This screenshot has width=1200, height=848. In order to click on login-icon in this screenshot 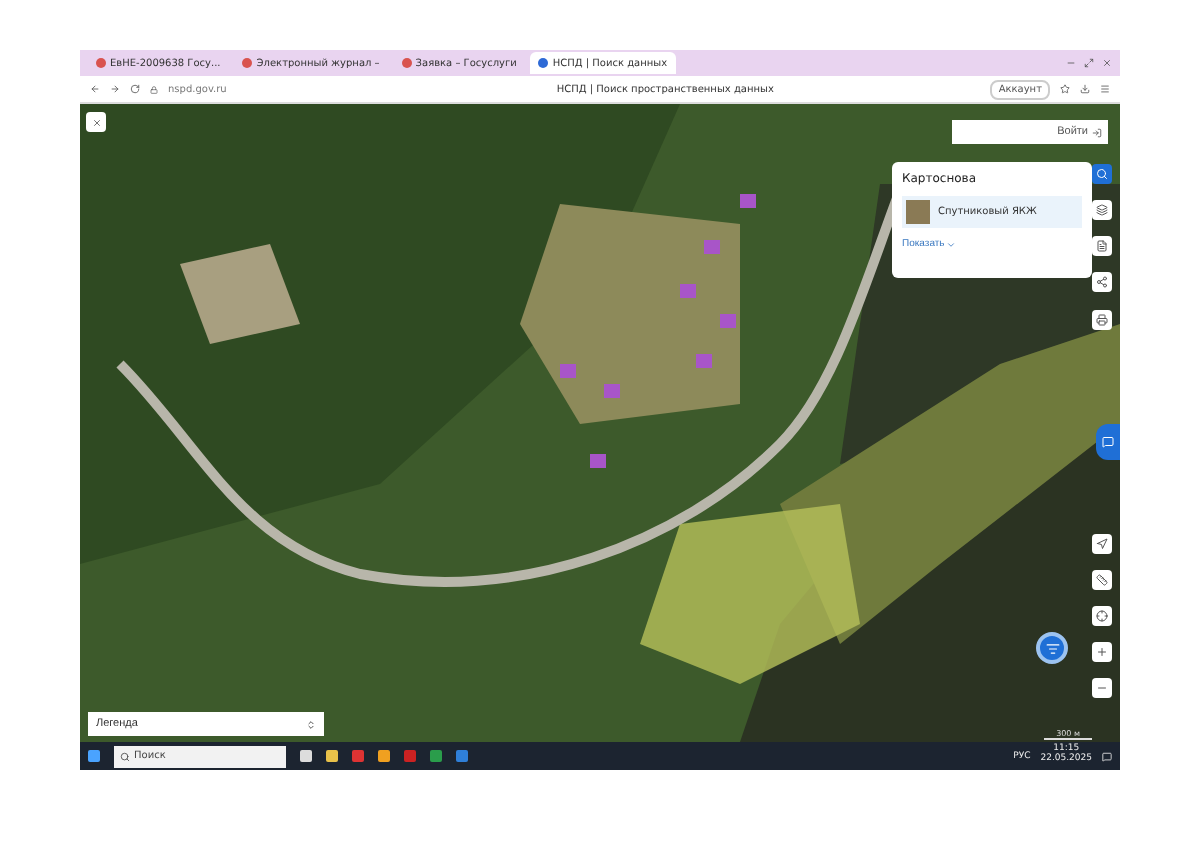, I will do `click(1097, 132)`.